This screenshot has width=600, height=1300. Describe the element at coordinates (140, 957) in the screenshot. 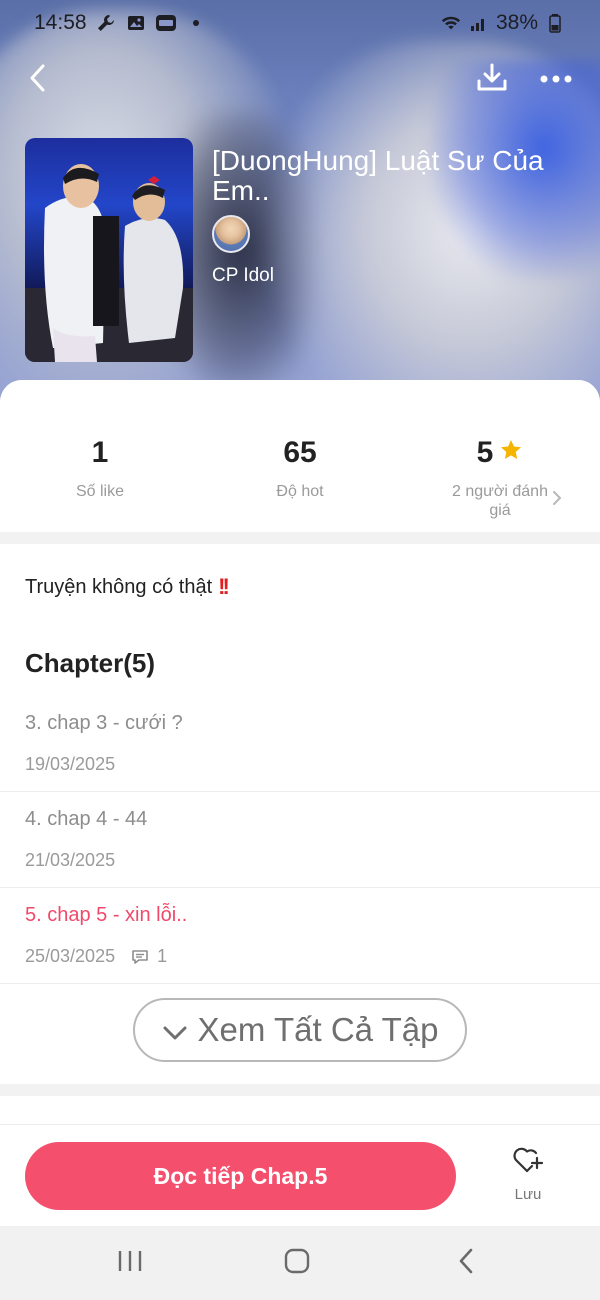

I see `comment-icon` at that location.